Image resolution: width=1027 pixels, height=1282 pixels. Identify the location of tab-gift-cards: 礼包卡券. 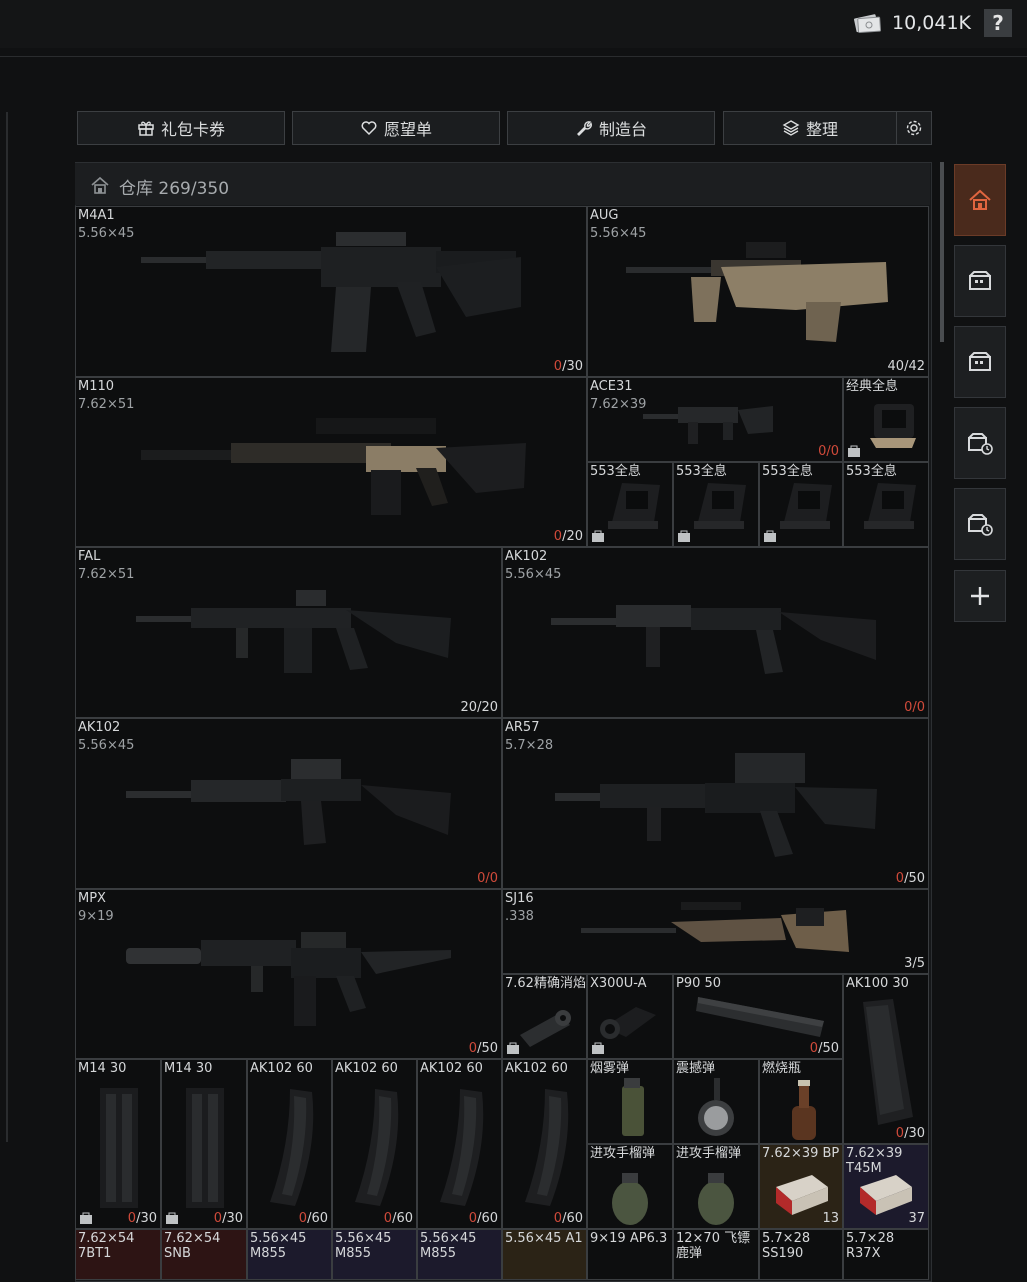
(181, 128).